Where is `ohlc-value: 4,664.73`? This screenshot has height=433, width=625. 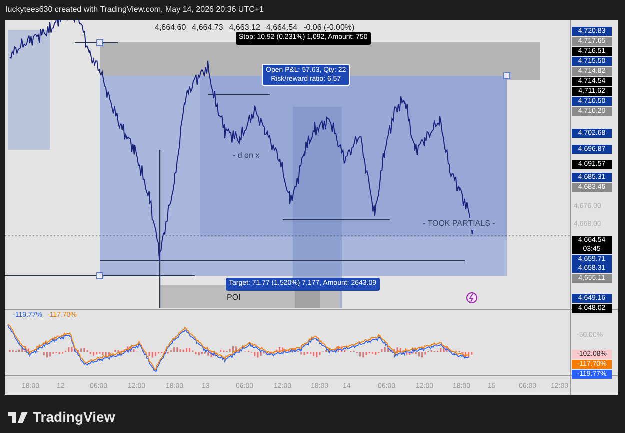
ohlc-value: 4,664.73 is located at coordinates (208, 28).